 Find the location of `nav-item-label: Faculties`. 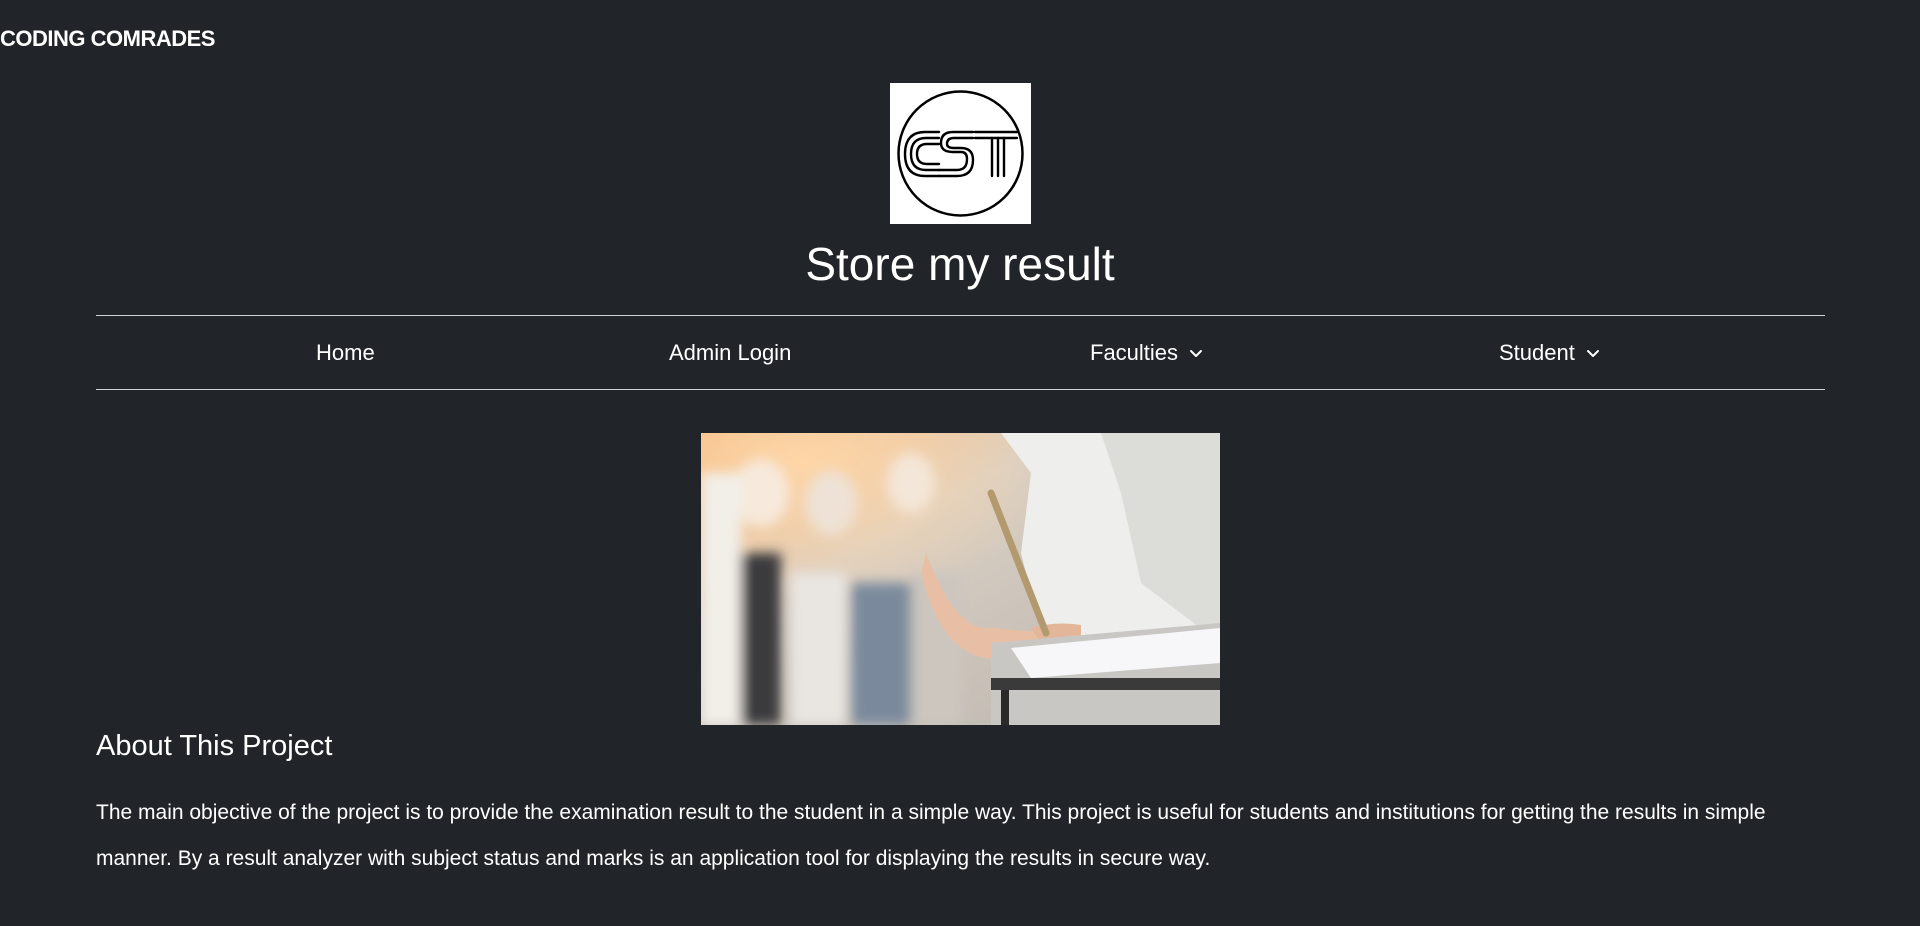

nav-item-label: Faculties is located at coordinates (1134, 352).